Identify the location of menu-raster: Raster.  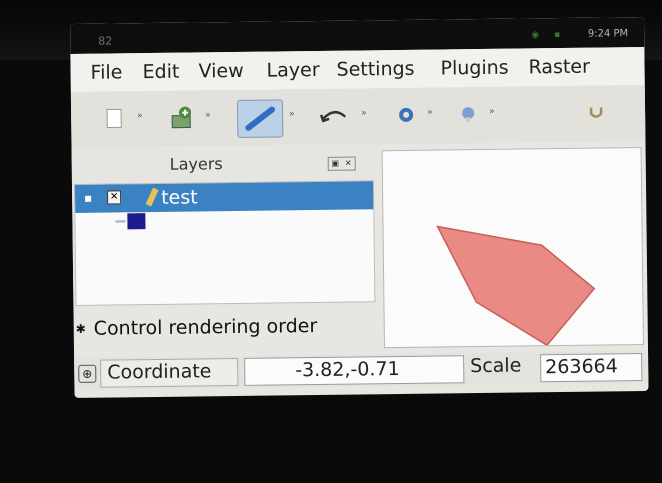
(559, 67).